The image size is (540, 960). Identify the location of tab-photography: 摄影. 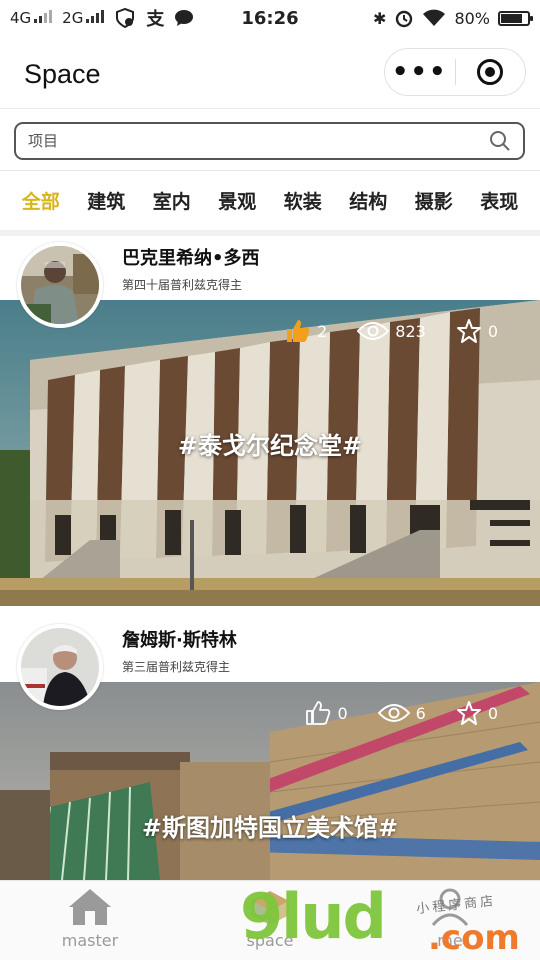
(434, 200).